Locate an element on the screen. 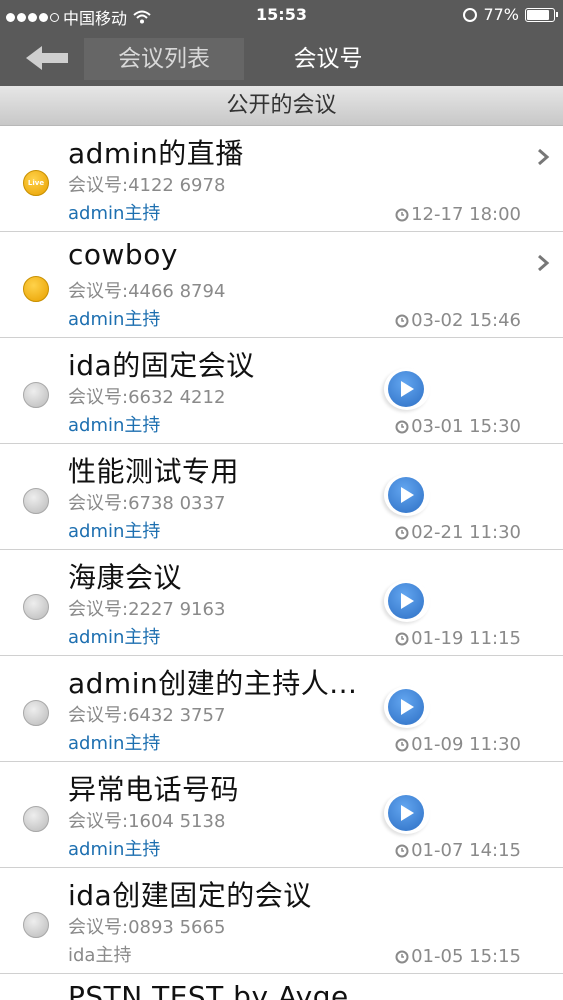  meeting-time: 02-21 11:30 is located at coordinates (466, 532).